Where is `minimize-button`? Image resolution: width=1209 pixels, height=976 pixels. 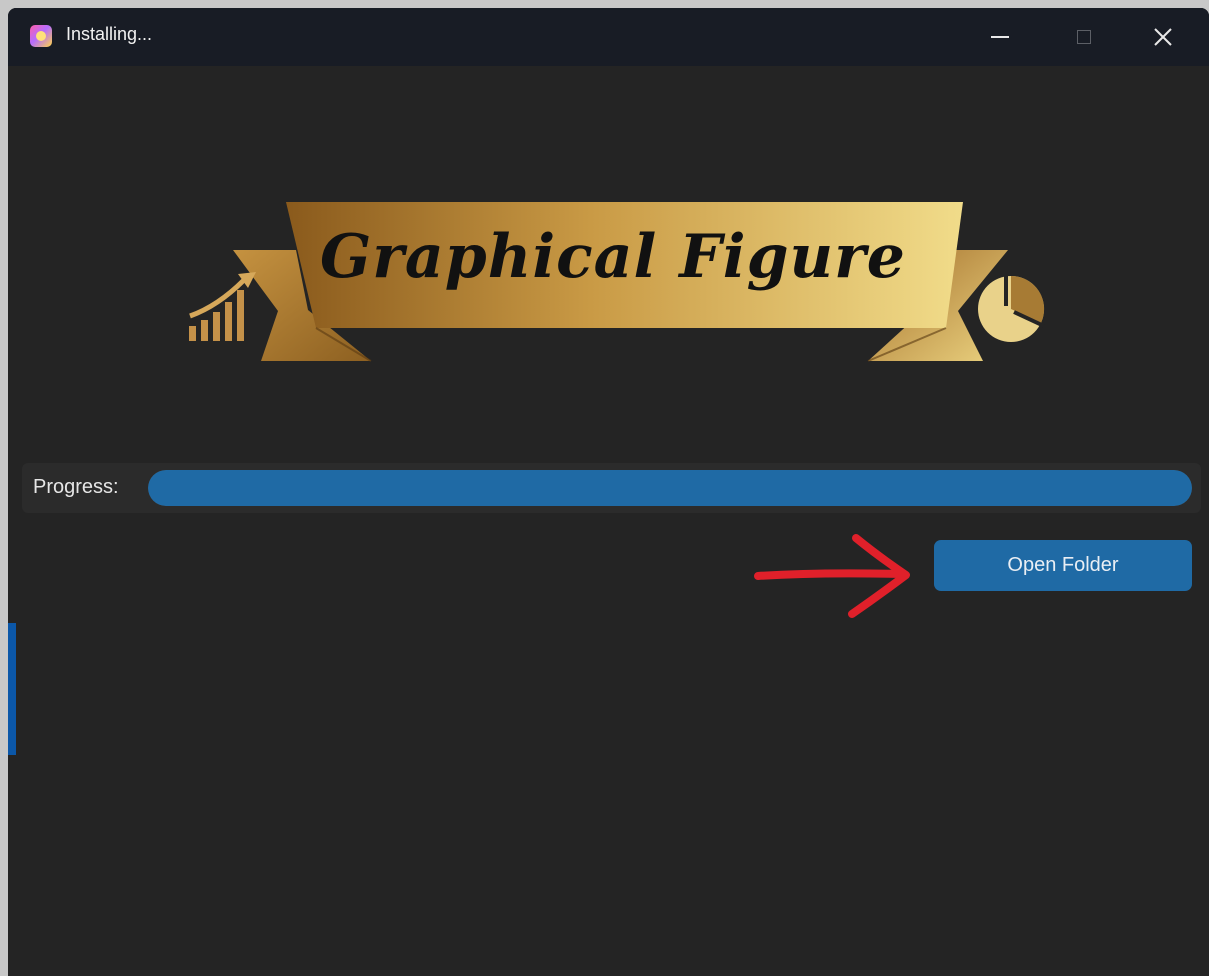
minimize-button is located at coordinates (1000, 37).